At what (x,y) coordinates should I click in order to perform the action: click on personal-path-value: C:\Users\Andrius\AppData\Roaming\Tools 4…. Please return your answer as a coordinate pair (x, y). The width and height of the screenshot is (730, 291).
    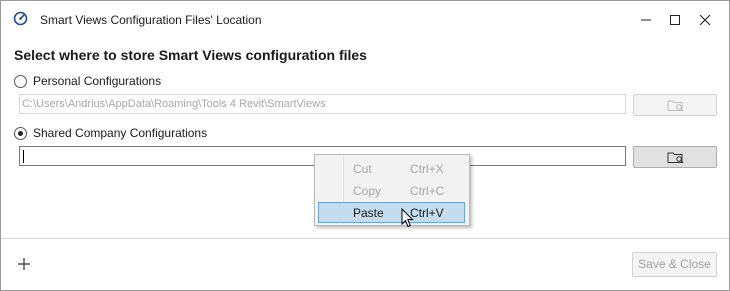
    Looking at the image, I should click on (174, 104).